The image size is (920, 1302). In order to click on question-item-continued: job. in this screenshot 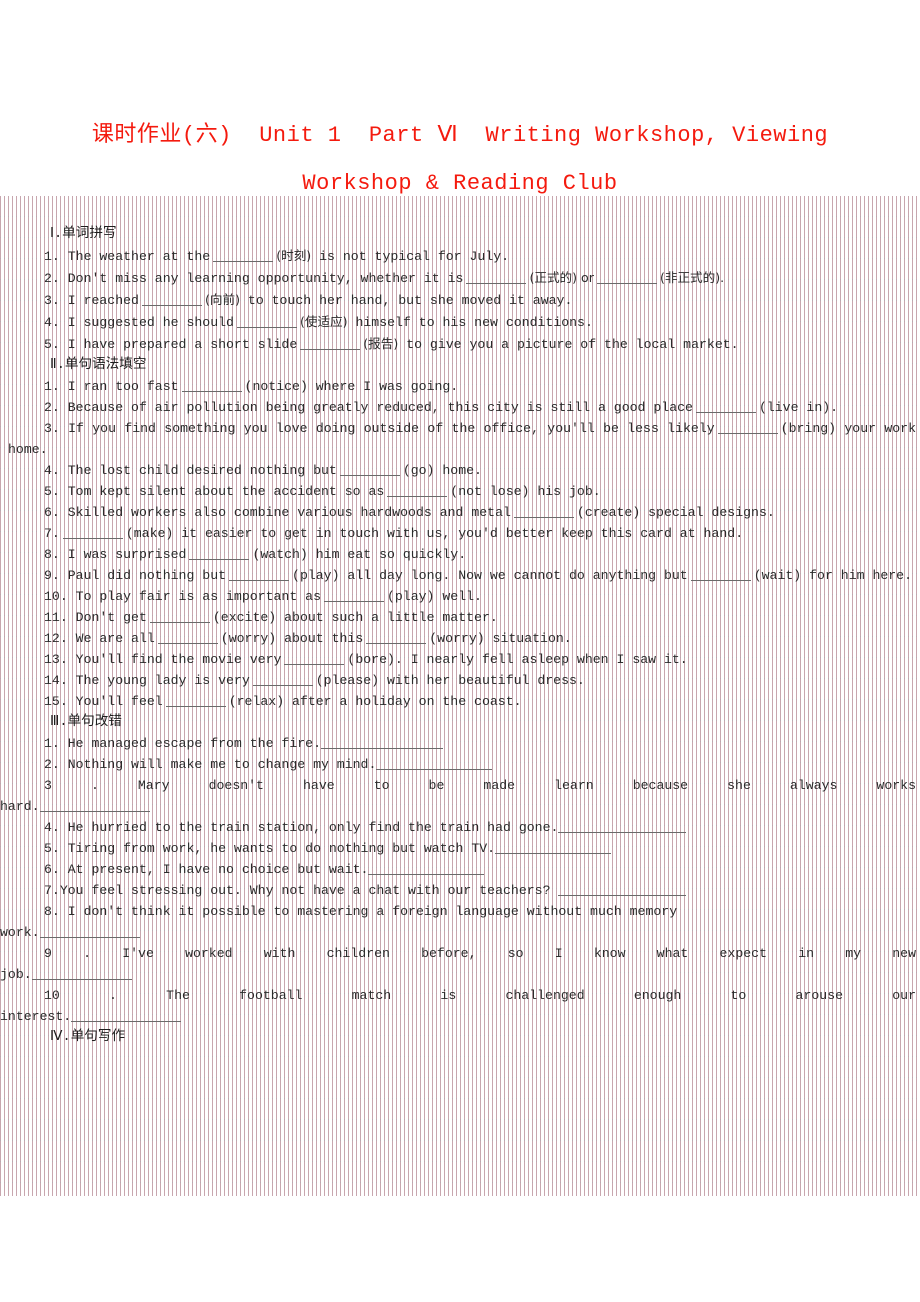, I will do `click(460, 974)`.